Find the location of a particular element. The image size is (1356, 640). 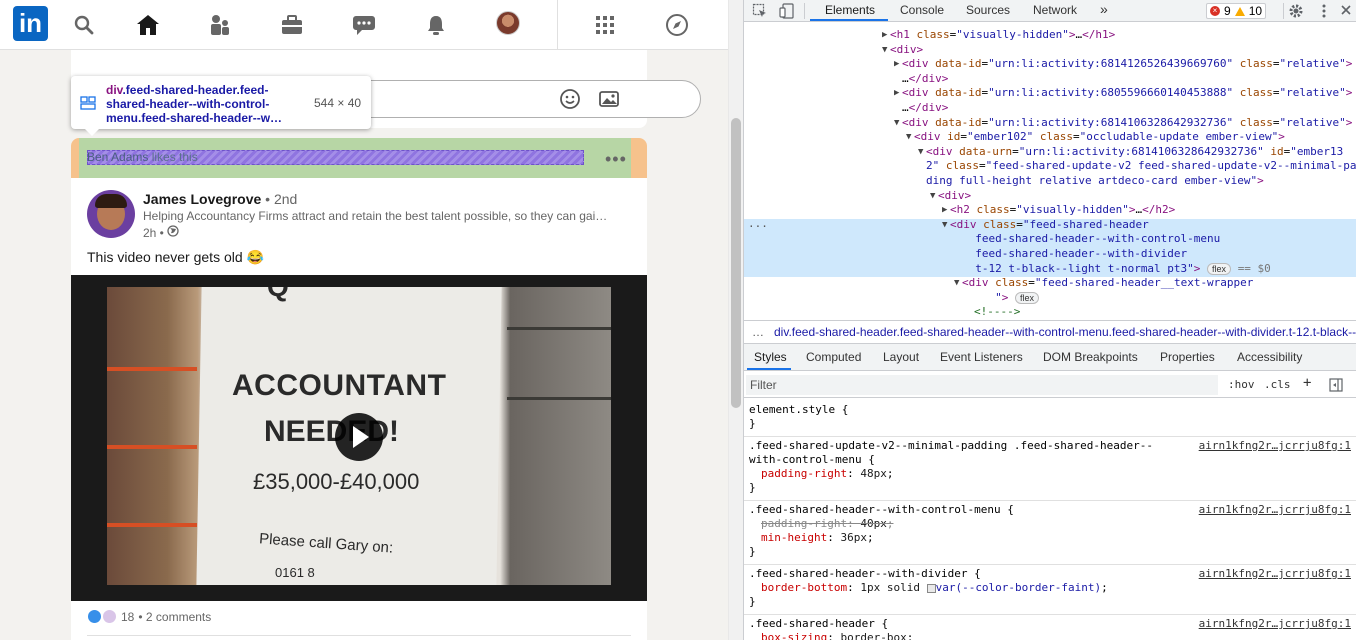

emoji-icon is located at coordinates (570, 101).